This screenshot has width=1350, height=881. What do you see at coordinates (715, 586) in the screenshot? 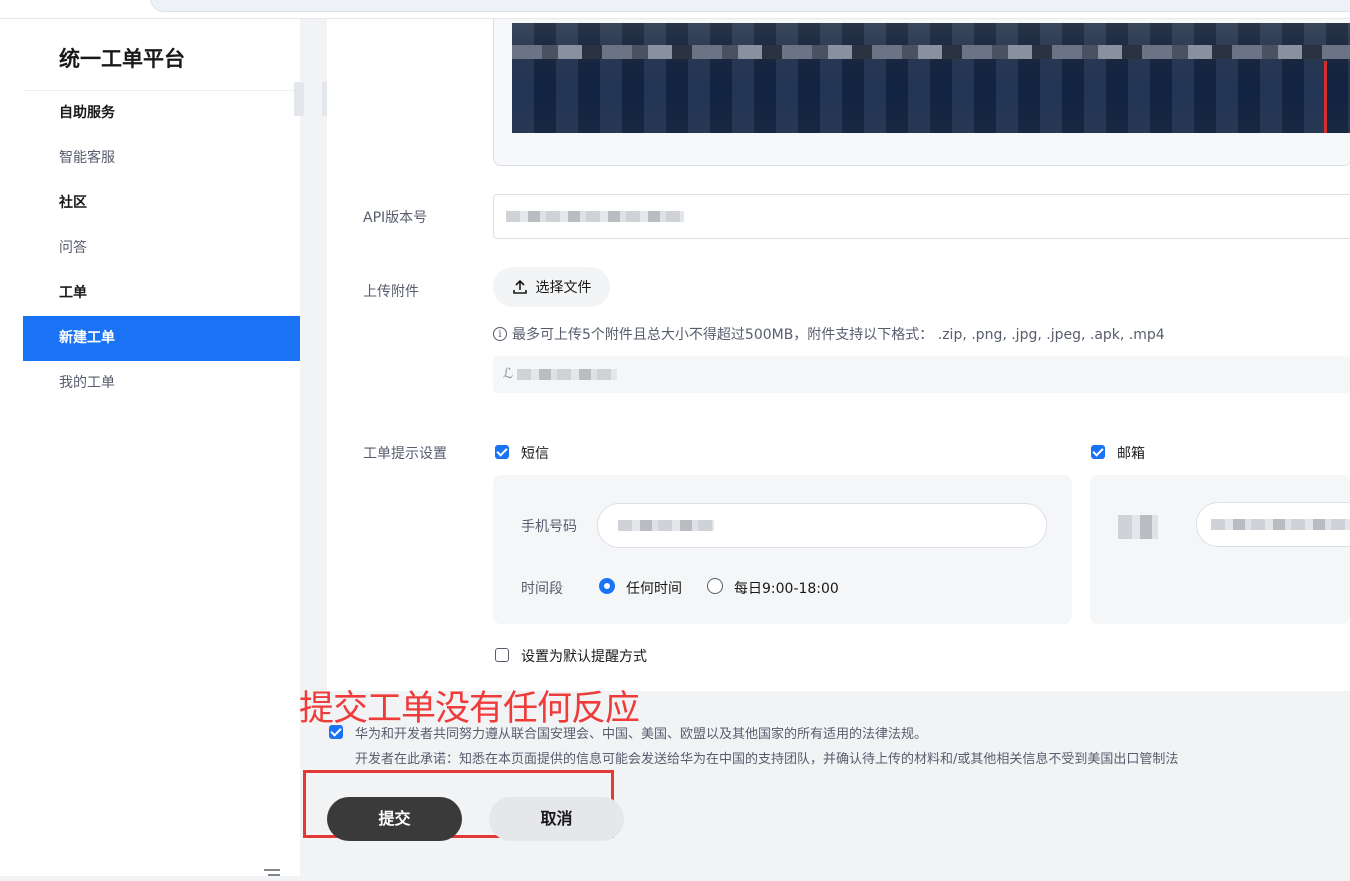
I see `radio-daily-hours` at bounding box center [715, 586].